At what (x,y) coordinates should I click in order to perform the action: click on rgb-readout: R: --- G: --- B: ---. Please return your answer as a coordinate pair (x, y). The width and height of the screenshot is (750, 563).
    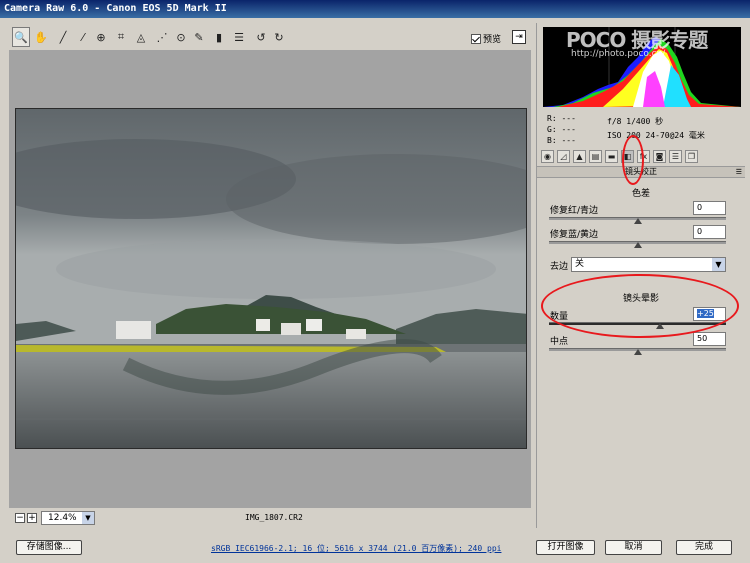
    Looking at the image, I should click on (561, 129).